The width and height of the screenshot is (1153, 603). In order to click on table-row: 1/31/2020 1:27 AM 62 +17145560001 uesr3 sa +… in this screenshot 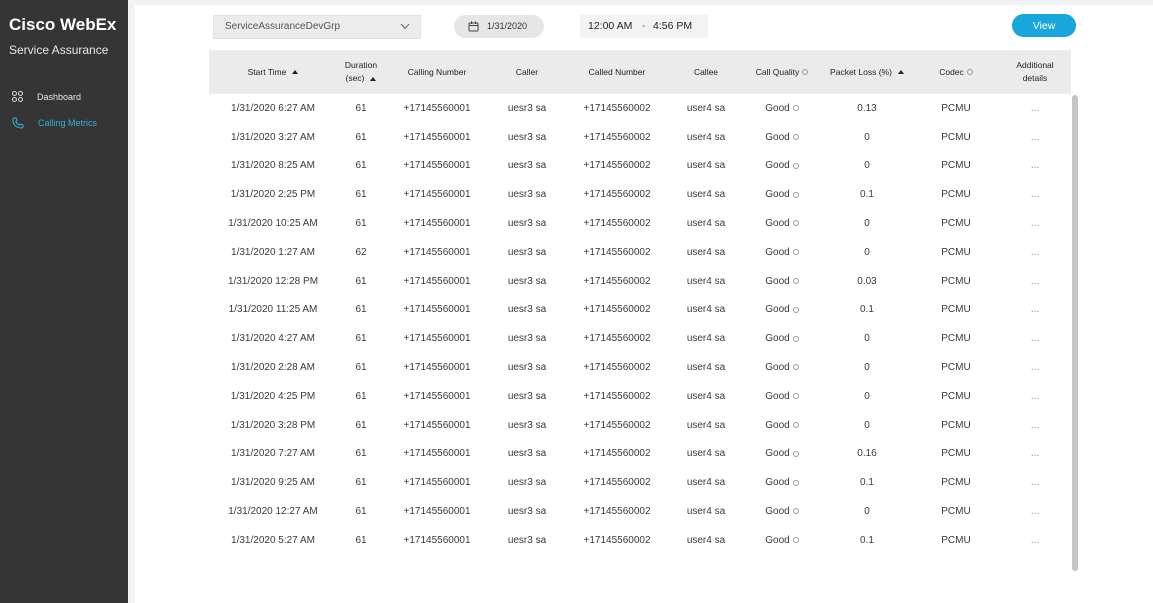, I will do `click(640, 252)`.